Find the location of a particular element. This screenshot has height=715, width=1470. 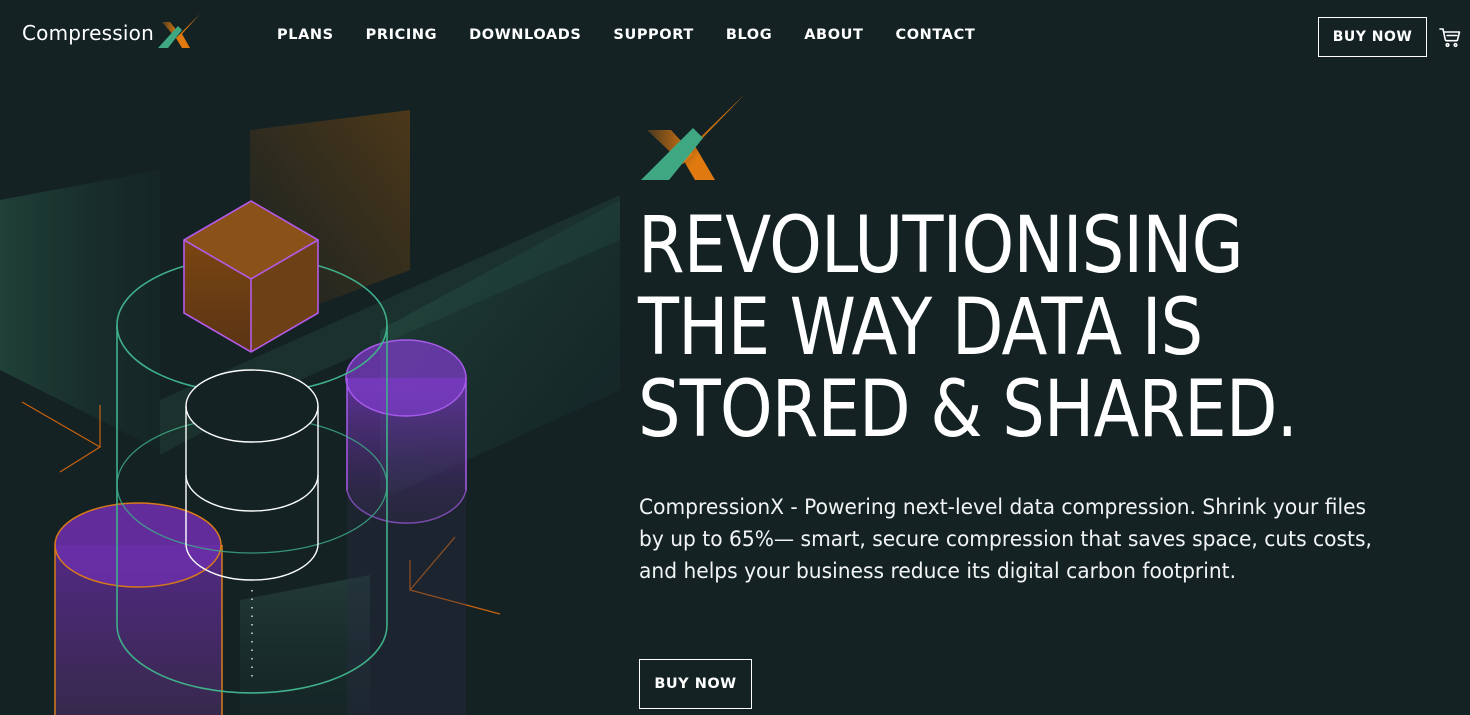

nav-link-plans: PLANS is located at coordinates (305, 35).